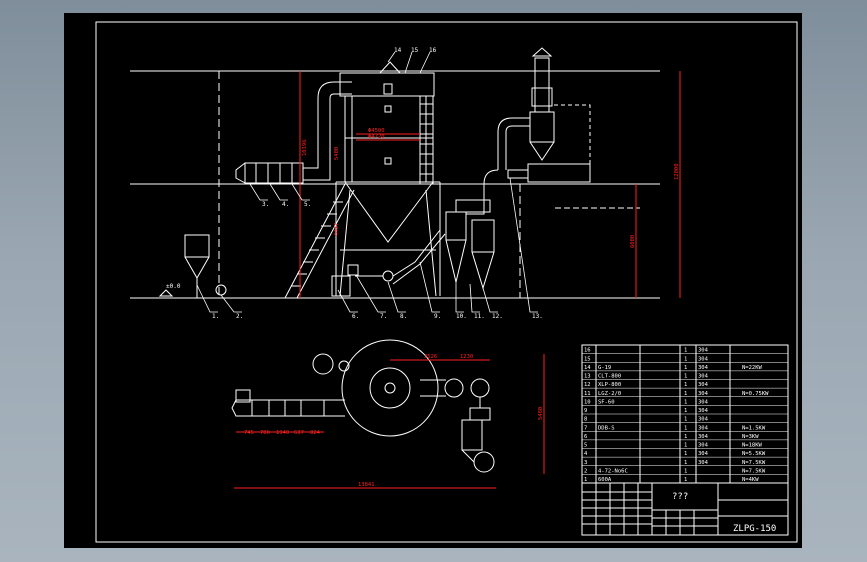 The height and width of the screenshot is (562, 867). What do you see at coordinates (585, 428) in the screenshot?
I see `bom-cell-no: 7` at bounding box center [585, 428].